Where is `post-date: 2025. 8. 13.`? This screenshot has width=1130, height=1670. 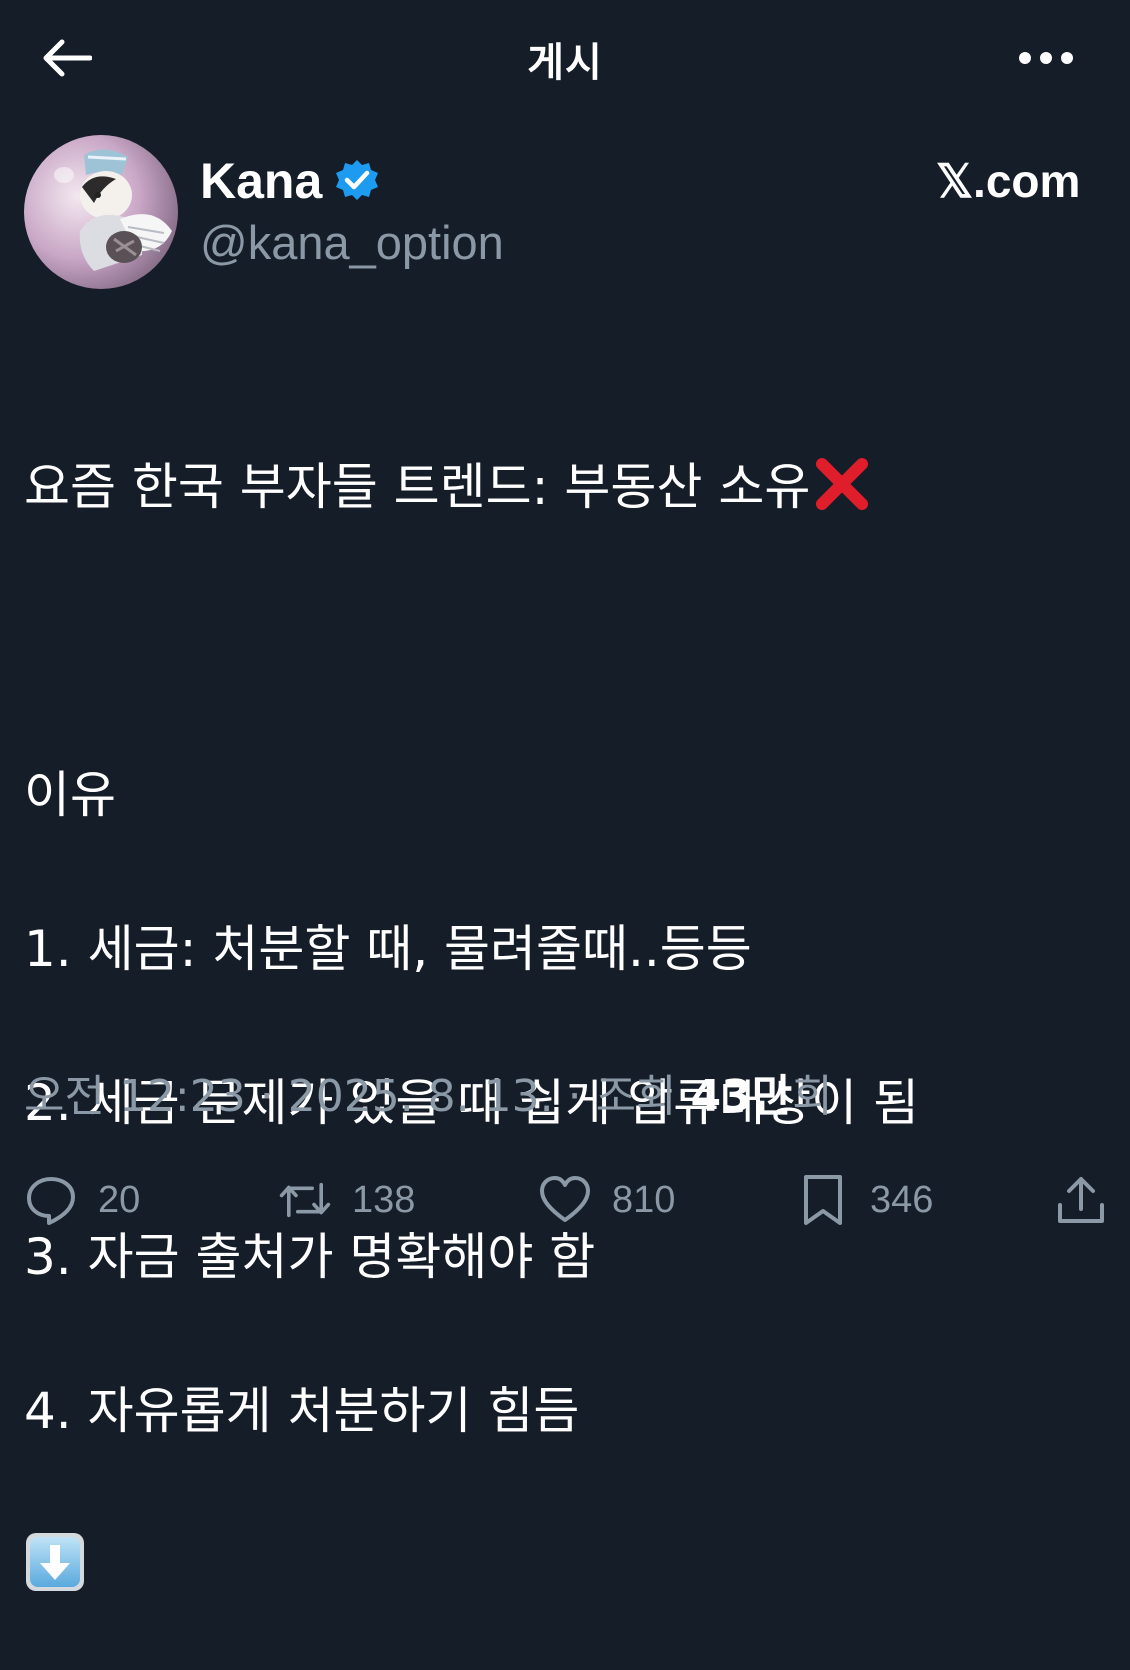 post-date: 2025. 8. 13. is located at coordinates (421, 1096).